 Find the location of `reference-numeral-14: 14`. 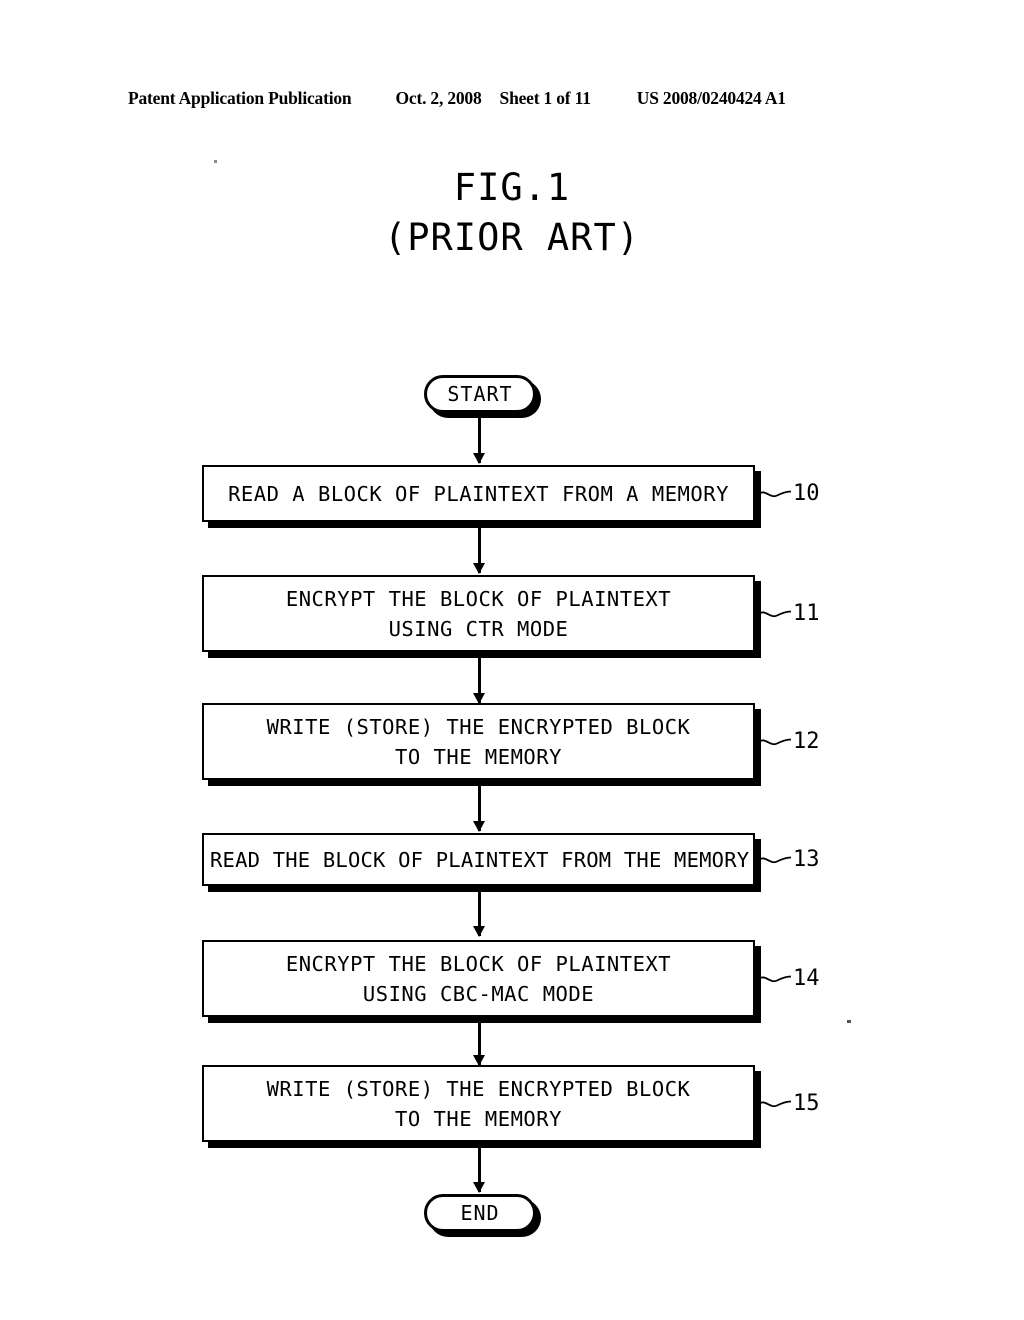

reference-numeral-14: 14 is located at coordinates (789, 978).